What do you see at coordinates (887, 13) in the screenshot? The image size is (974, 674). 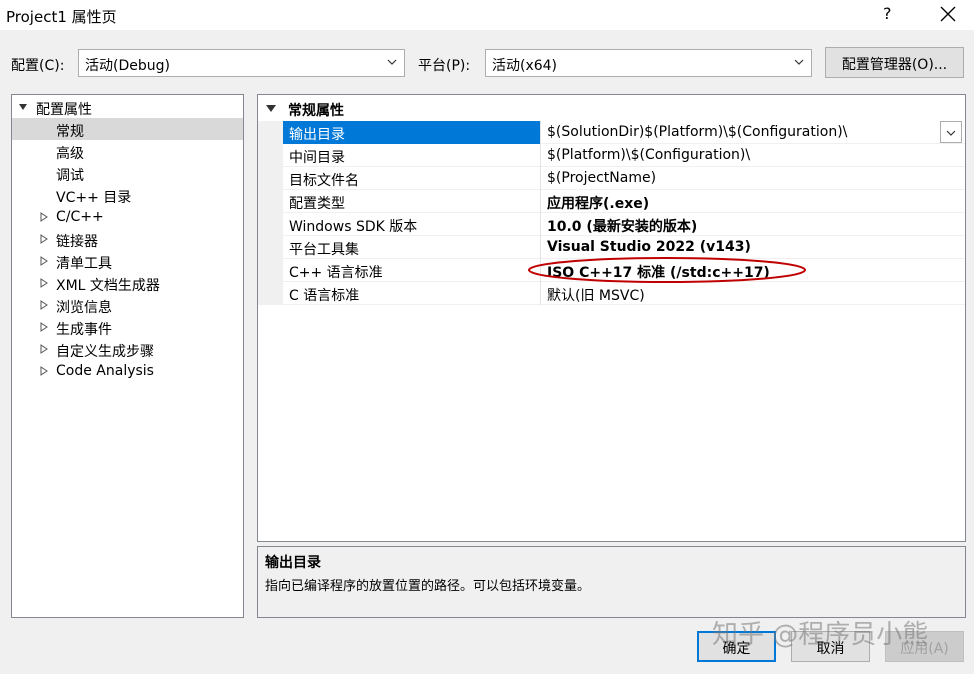 I see `help-button: ?` at bounding box center [887, 13].